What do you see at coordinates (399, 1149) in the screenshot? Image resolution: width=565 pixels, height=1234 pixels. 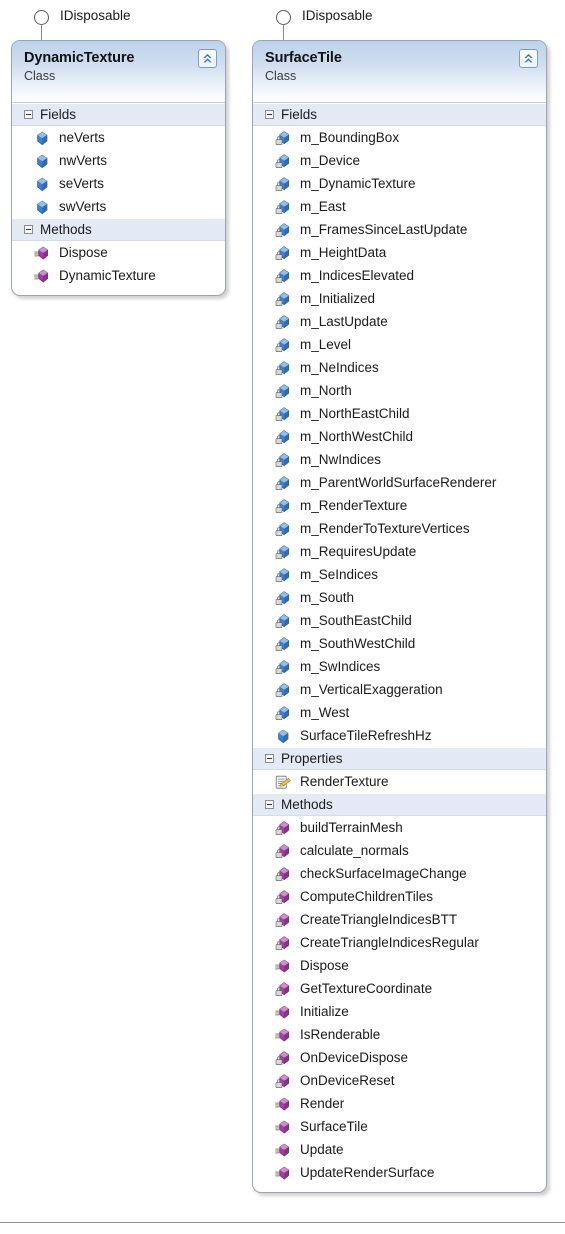 I see `member-row: Update` at bounding box center [399, 1149].